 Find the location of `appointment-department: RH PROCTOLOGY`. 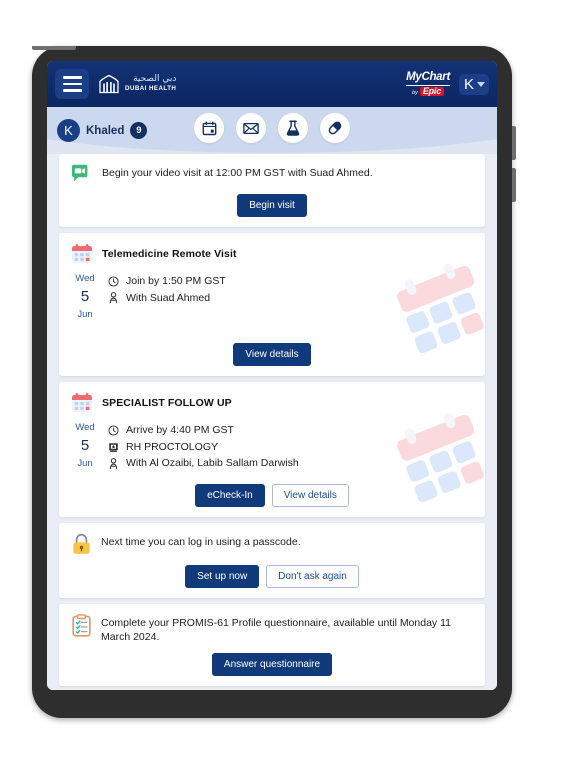

appointment-department: RH PROCTOLOGY is located at coordinates (172, 446).